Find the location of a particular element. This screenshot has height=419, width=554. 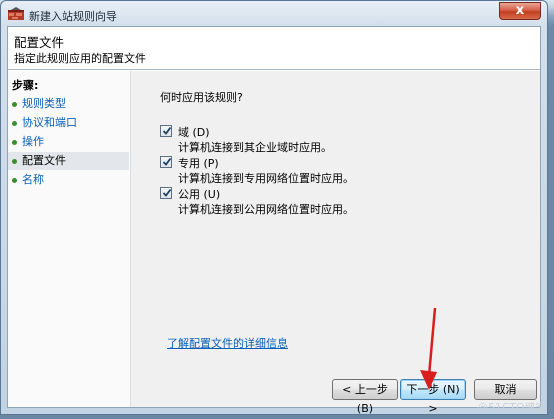

step-label: 操作 is located at coordinates (33, 141).